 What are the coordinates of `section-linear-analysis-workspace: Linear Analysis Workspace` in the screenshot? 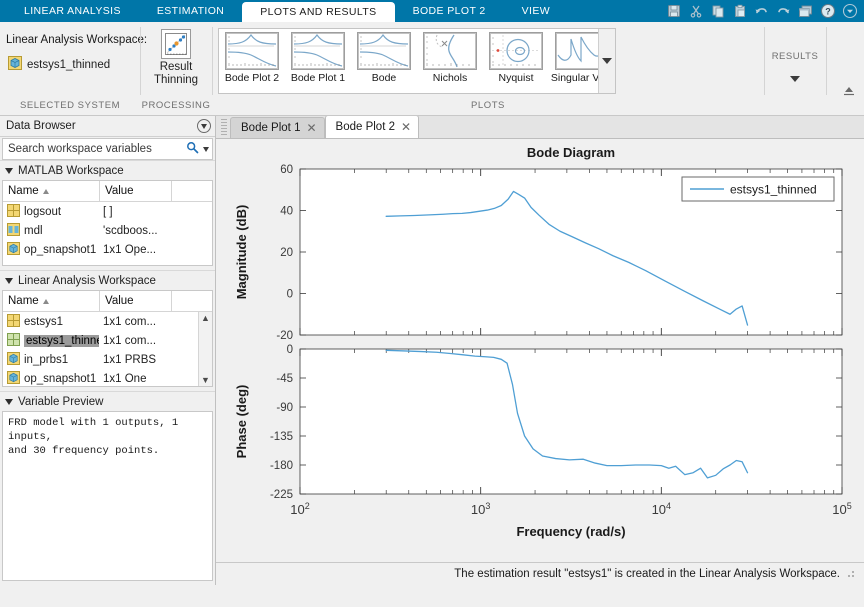 It's located at (107, 280).